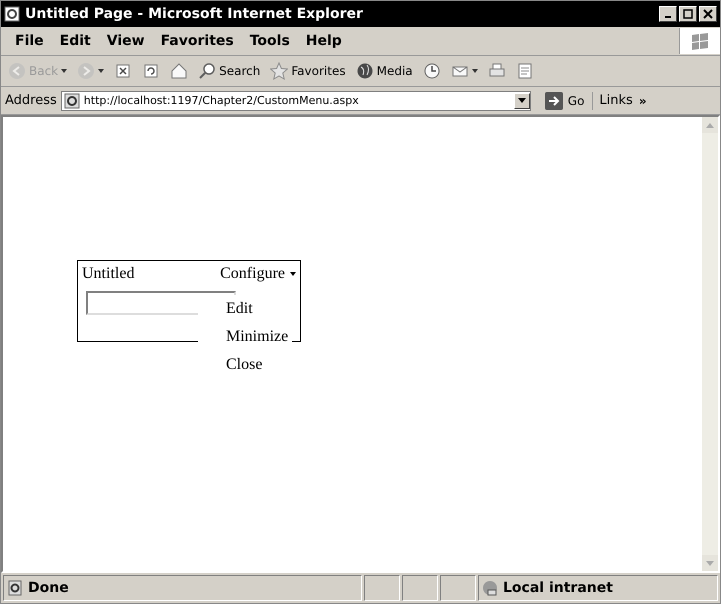  Describe the element at coordinates (29, 41) in the screenshot. I see `menu-item: File` at that location.